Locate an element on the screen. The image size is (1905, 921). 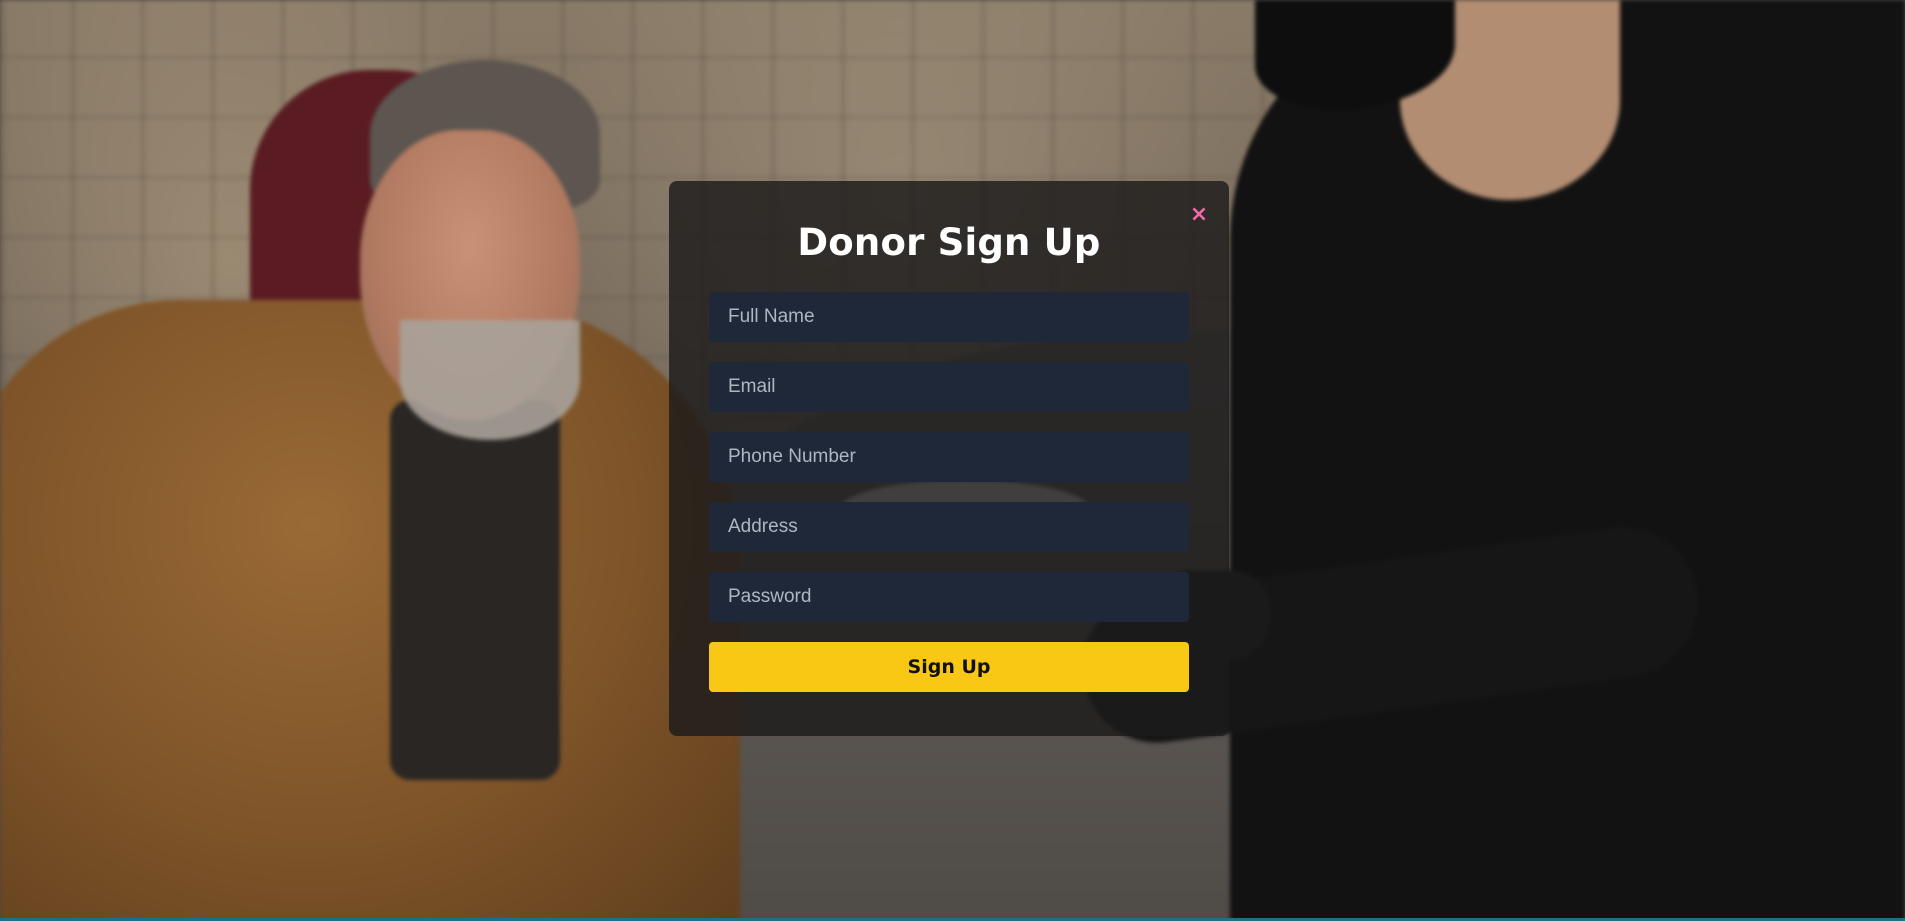
password-input is located at coordinates (949, 597).